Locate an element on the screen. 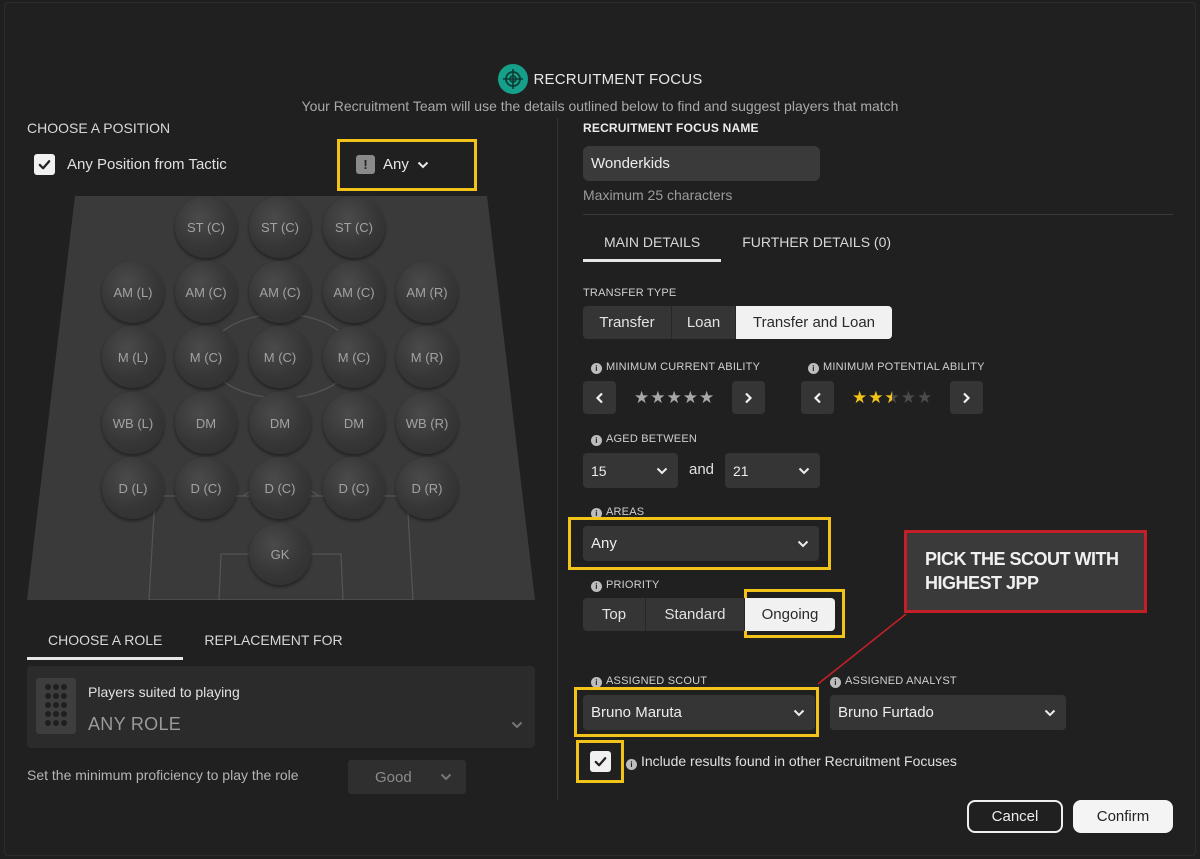  assigned-scout-value: Bruno Maruta is located at coordinates (636, 712).